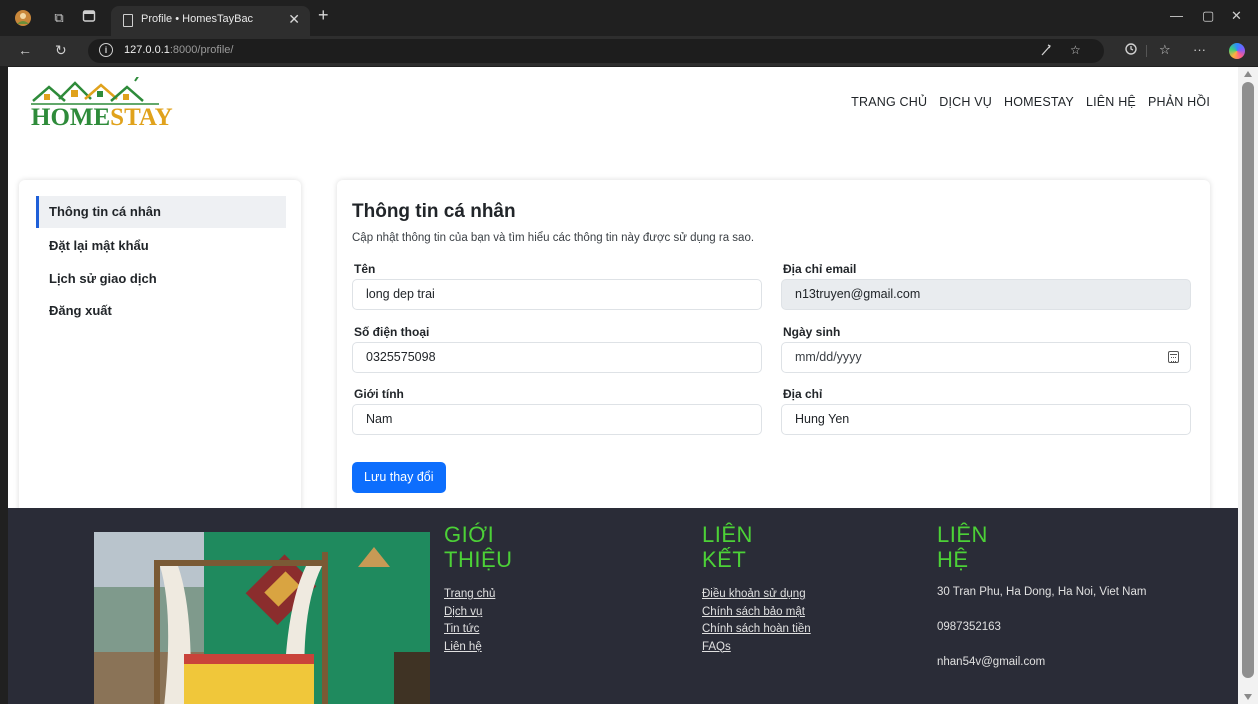  What do you see at coordinates (478, 559) in the screenshot?
I see `footer-about-heading-2: THIỆU` at bounding box center [478, 559].